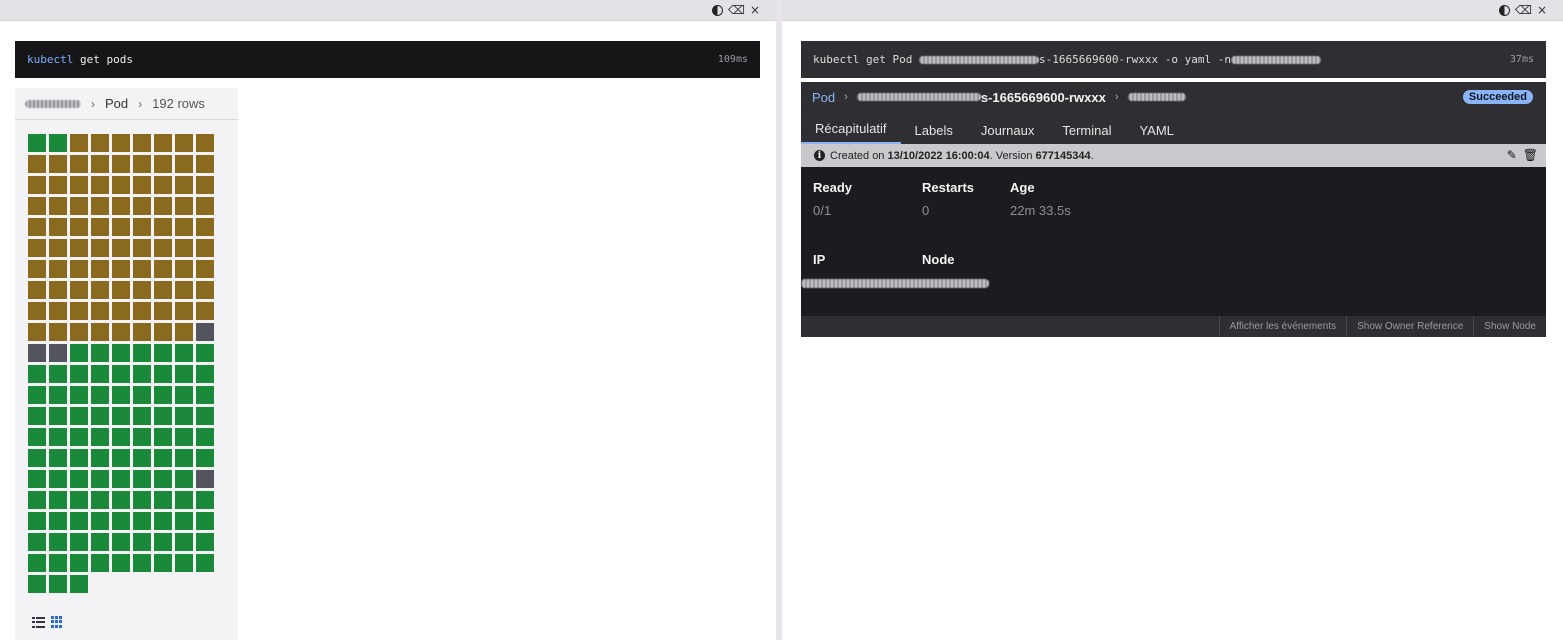  Describe the element at coordinates (823, 97) in the screenshot. I see `breadcrumb-resource-link: Pod` at that location.